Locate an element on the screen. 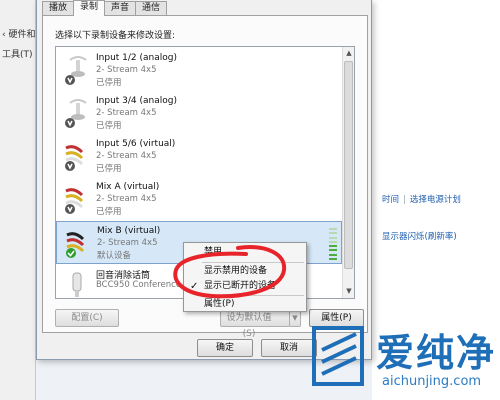 This screenshot has height=400, width=500. menu-item-label: 显示已断开的设备 is located at coordinates (240, 286).